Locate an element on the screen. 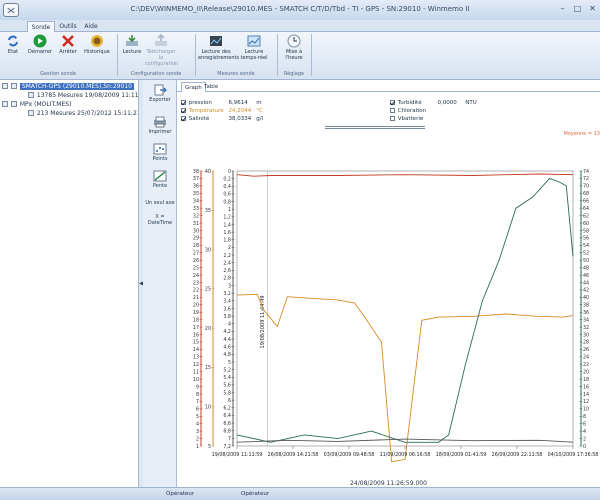  un-seul-axe-button: Un seul axe is located at coordinates (160, 203).